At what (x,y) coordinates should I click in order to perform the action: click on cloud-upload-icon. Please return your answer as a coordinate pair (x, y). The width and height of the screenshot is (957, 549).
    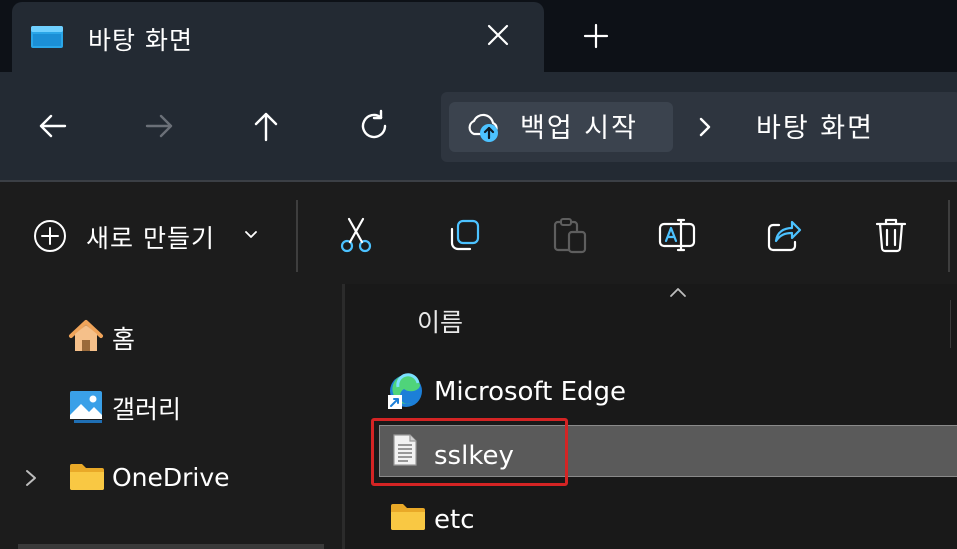
    Looking at the image, I should click on (483, 127).